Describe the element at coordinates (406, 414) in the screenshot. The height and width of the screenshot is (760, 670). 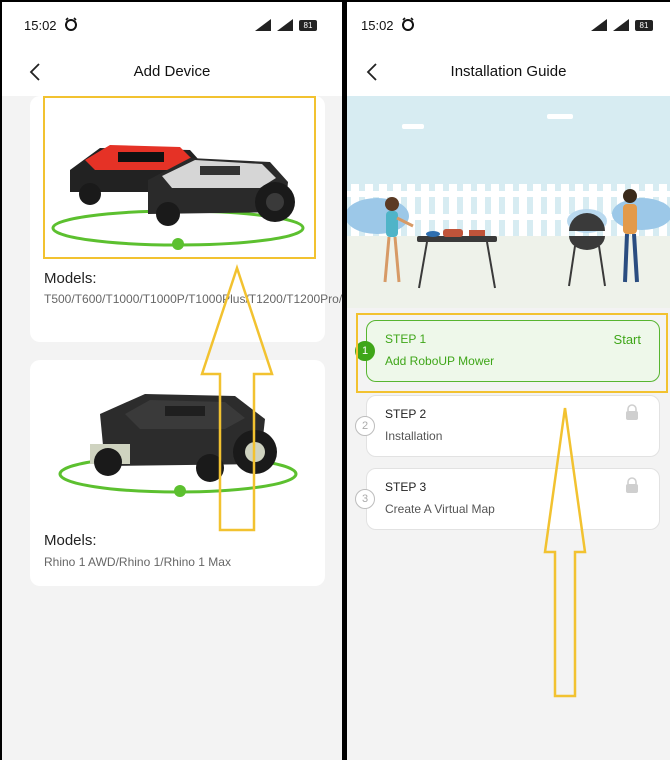
I see `step-label: STEP 2` at that location.